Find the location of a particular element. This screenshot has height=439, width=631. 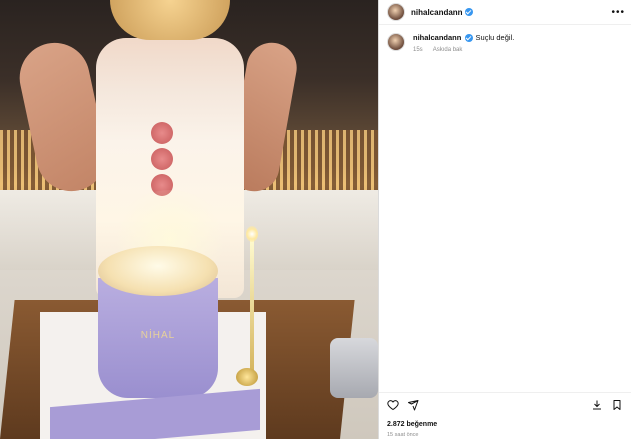

handbag is located at coordinates (354, 368).